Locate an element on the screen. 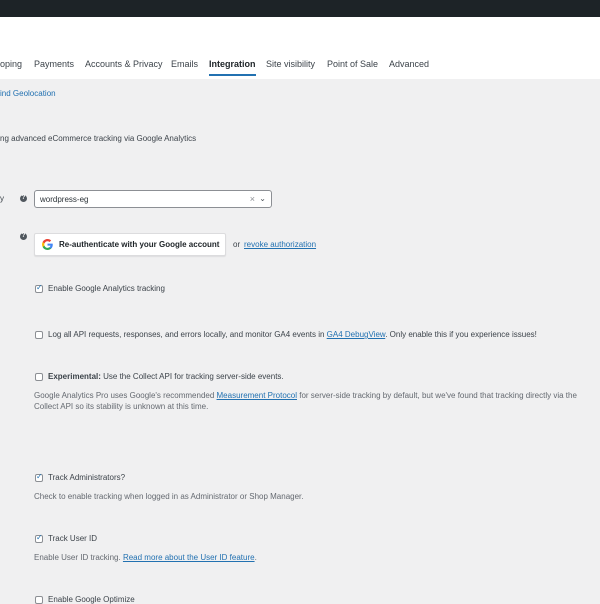  tab-accounts-privacy: Accounts & Privacy is located at coordinates (124, 75).